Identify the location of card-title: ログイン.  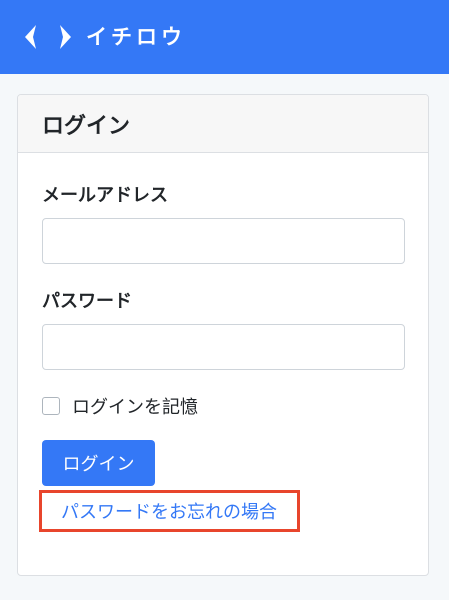
(86, 126).